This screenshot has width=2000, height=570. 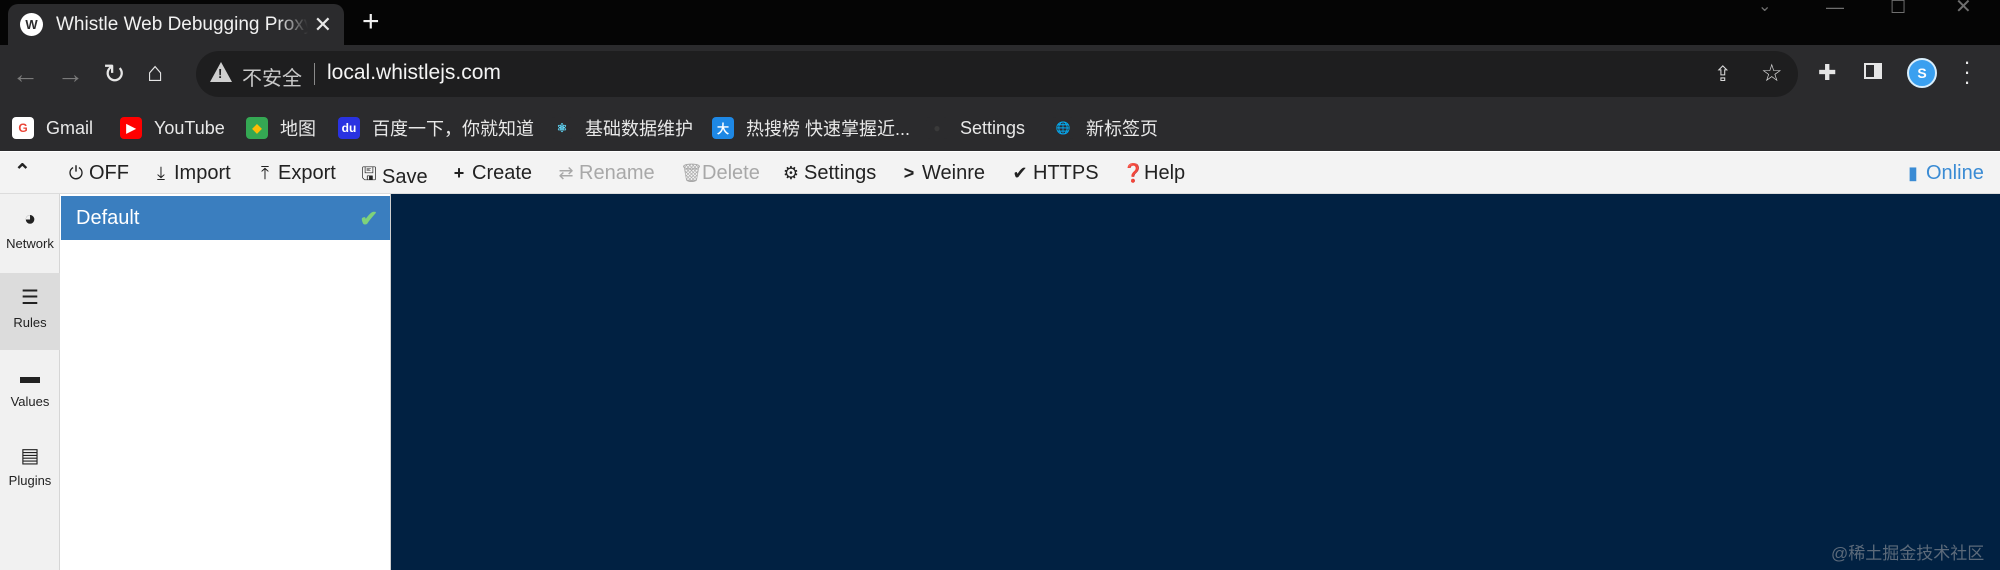 What do you see at coordinates (502, 173) in the screenshot?
I see `create-label: Create` at bounding box center [502, 173].